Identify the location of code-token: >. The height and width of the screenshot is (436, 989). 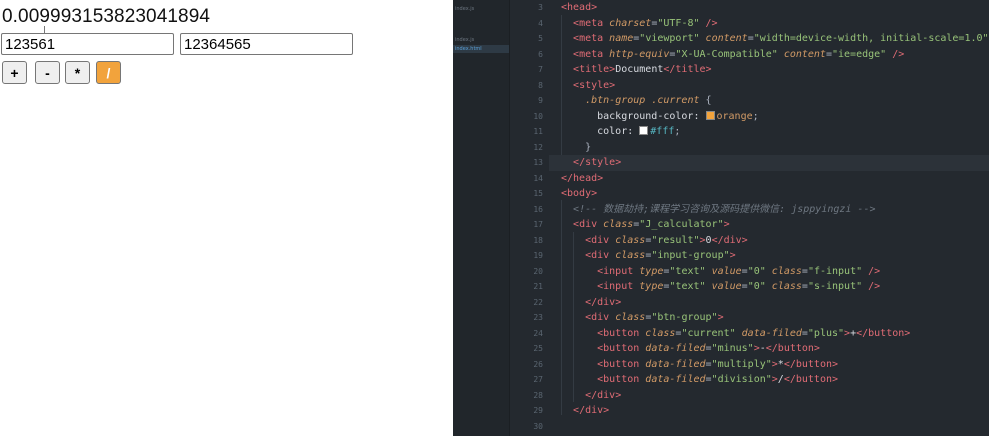
(732, 255).